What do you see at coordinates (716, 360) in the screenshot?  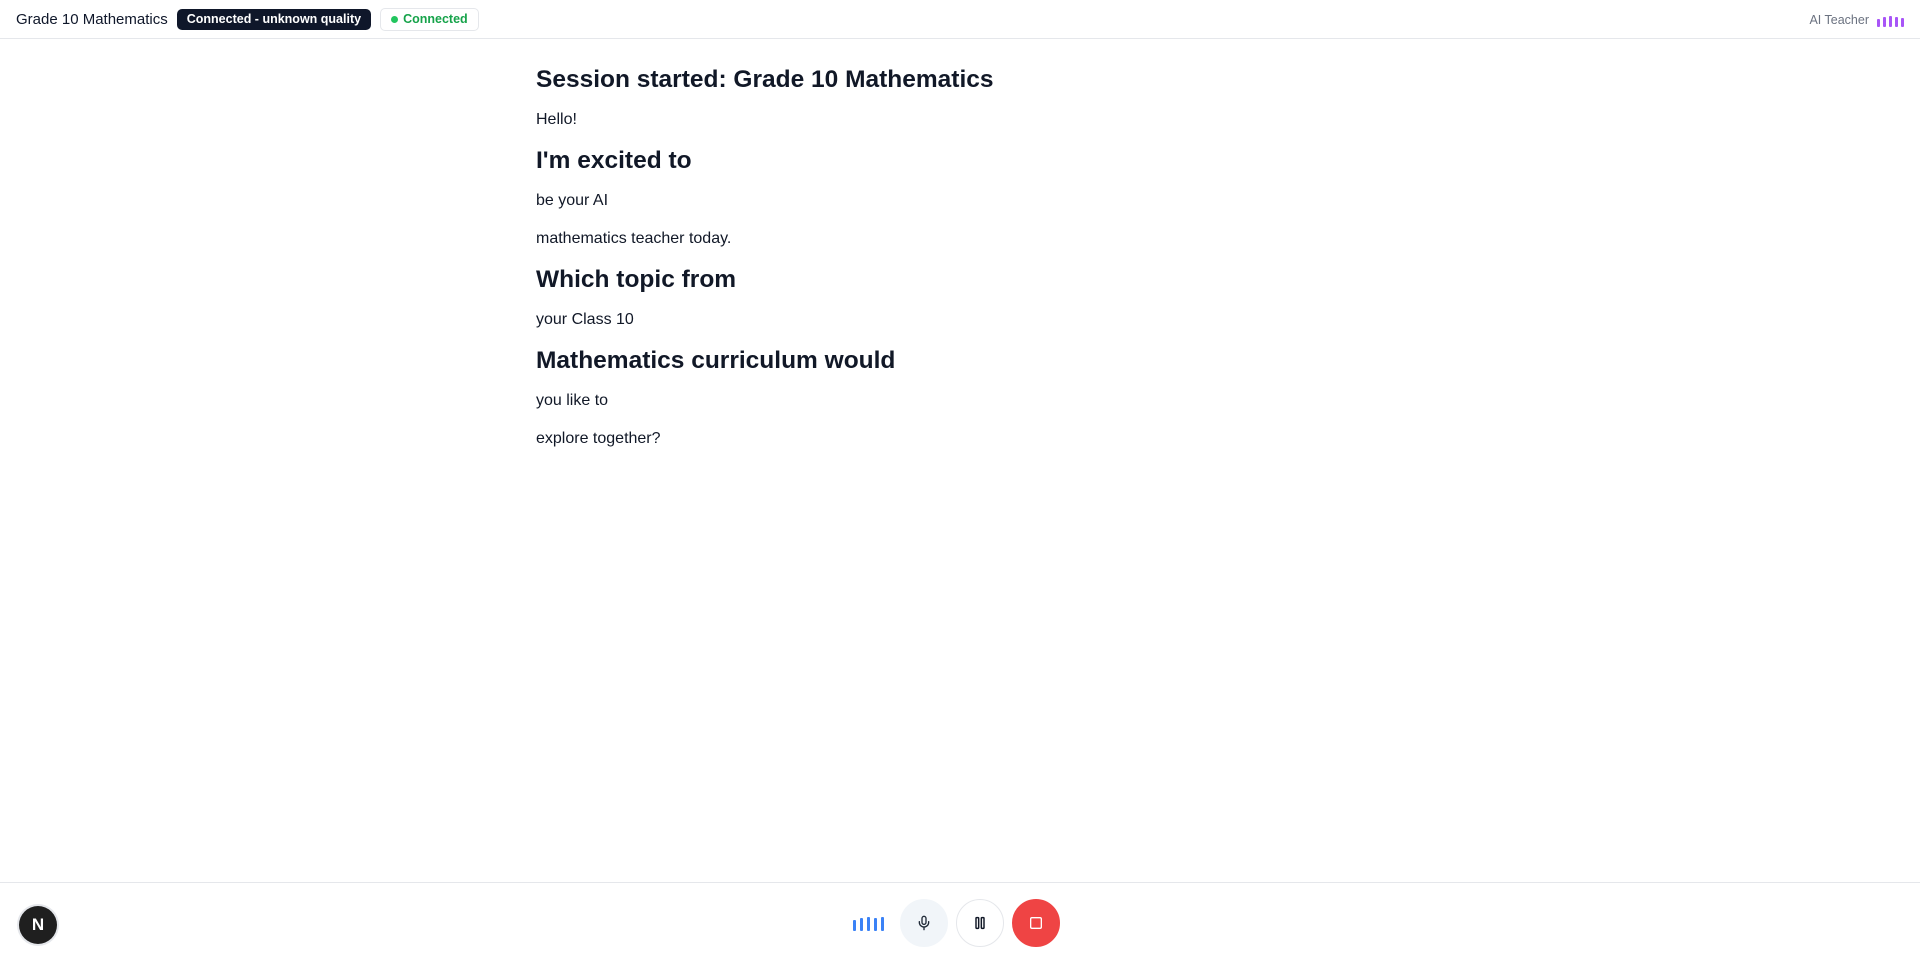 I see `transcript-heading: Mathematics curriculum would` at bounding box center [716, 360].